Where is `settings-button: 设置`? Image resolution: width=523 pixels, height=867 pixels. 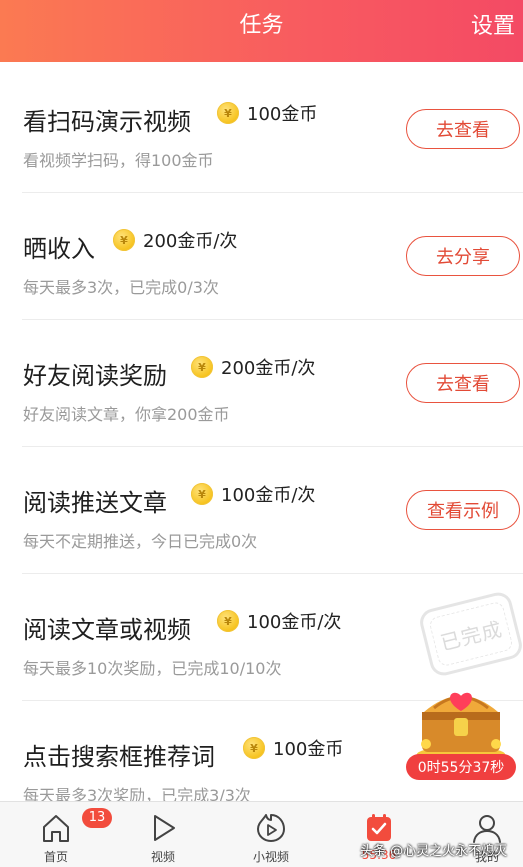 settings-button: 设置 is located at coordinates (493, 26).